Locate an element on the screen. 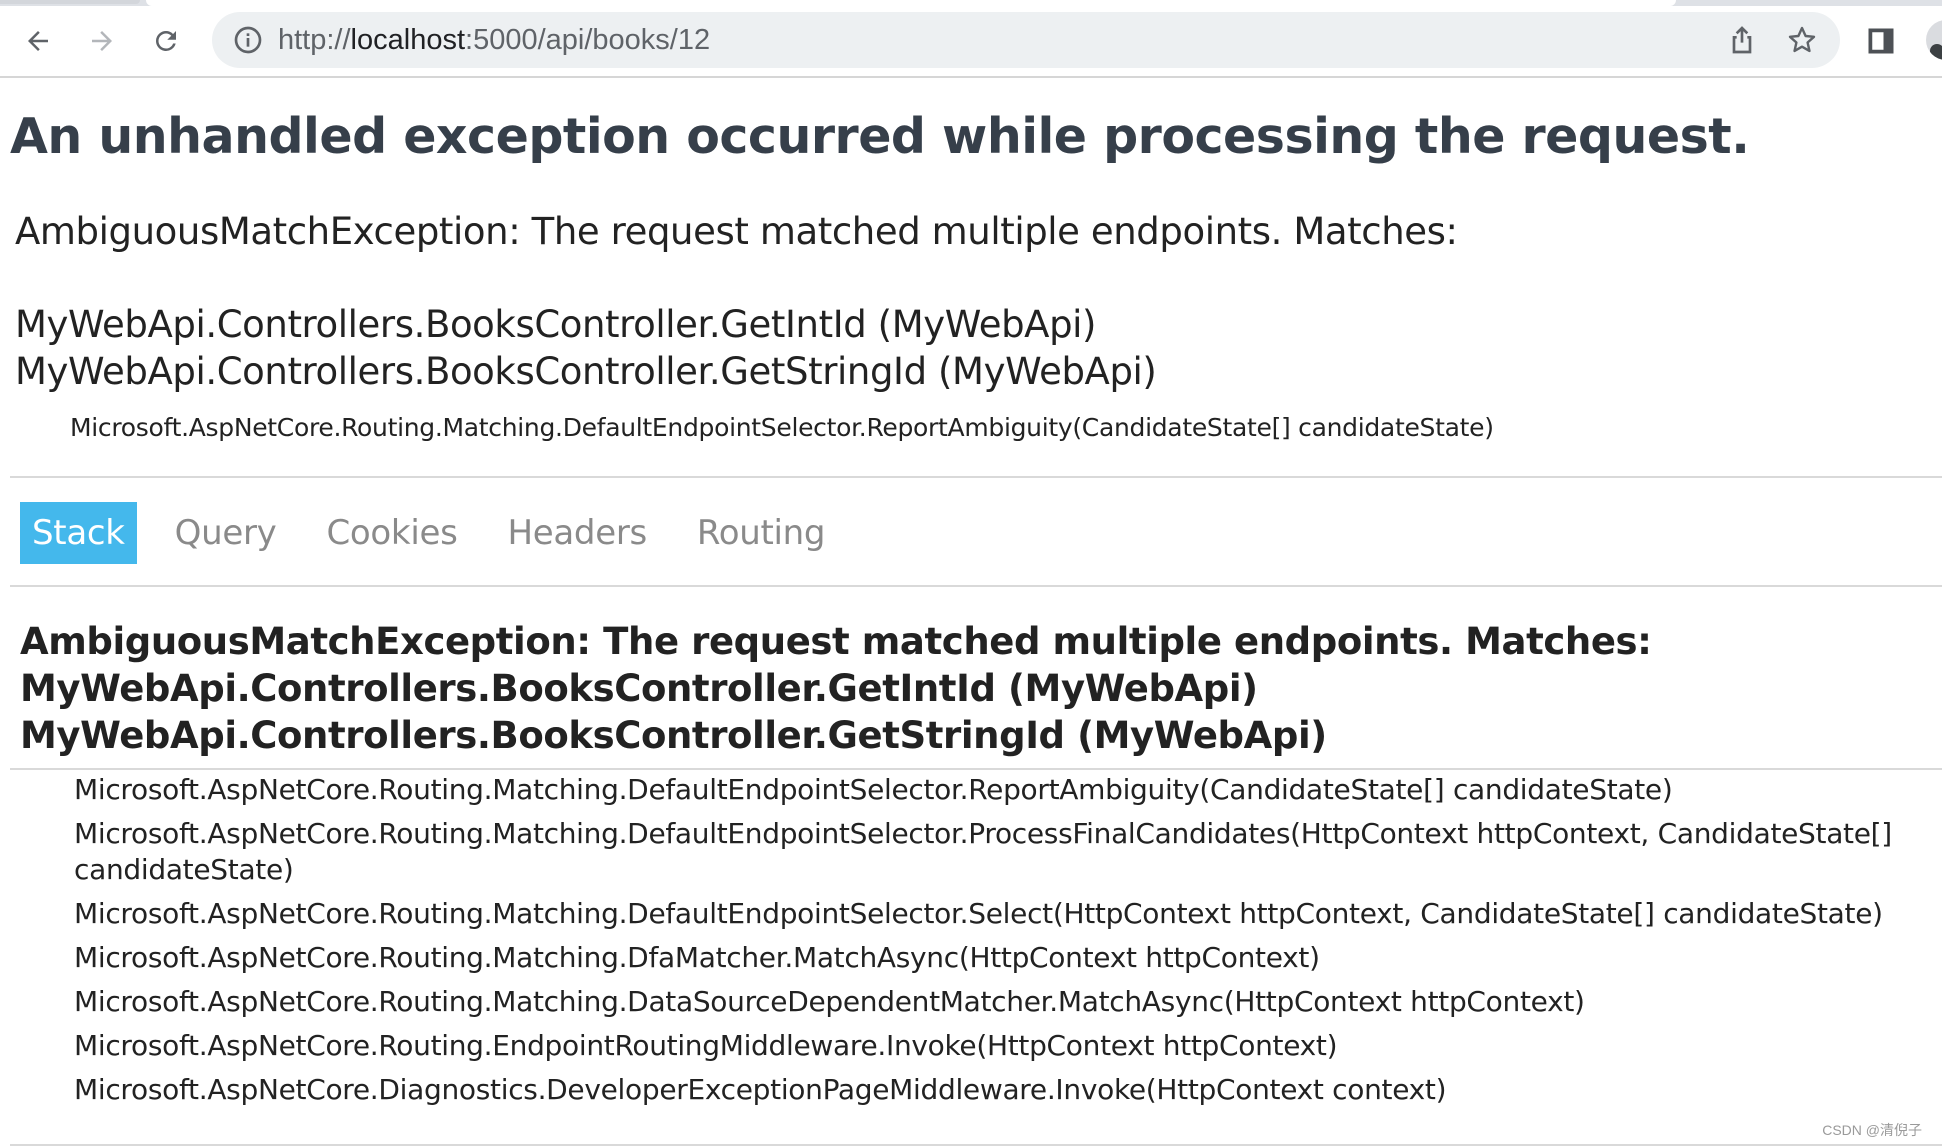 The image size is (1942, 1148). tab-bar: Stack Query Cookies Headers Routing is located at coordinates (441, 533).